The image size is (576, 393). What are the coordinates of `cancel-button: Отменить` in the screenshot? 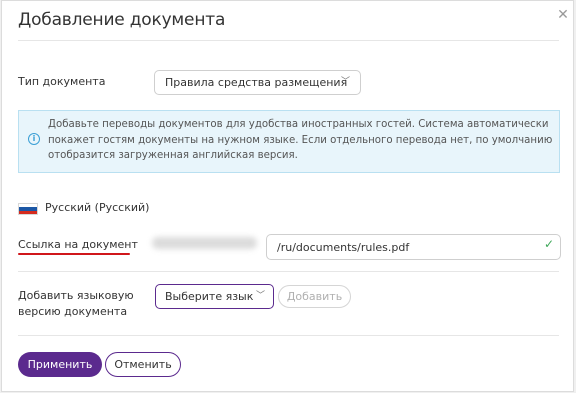 It's located at (143, 364).